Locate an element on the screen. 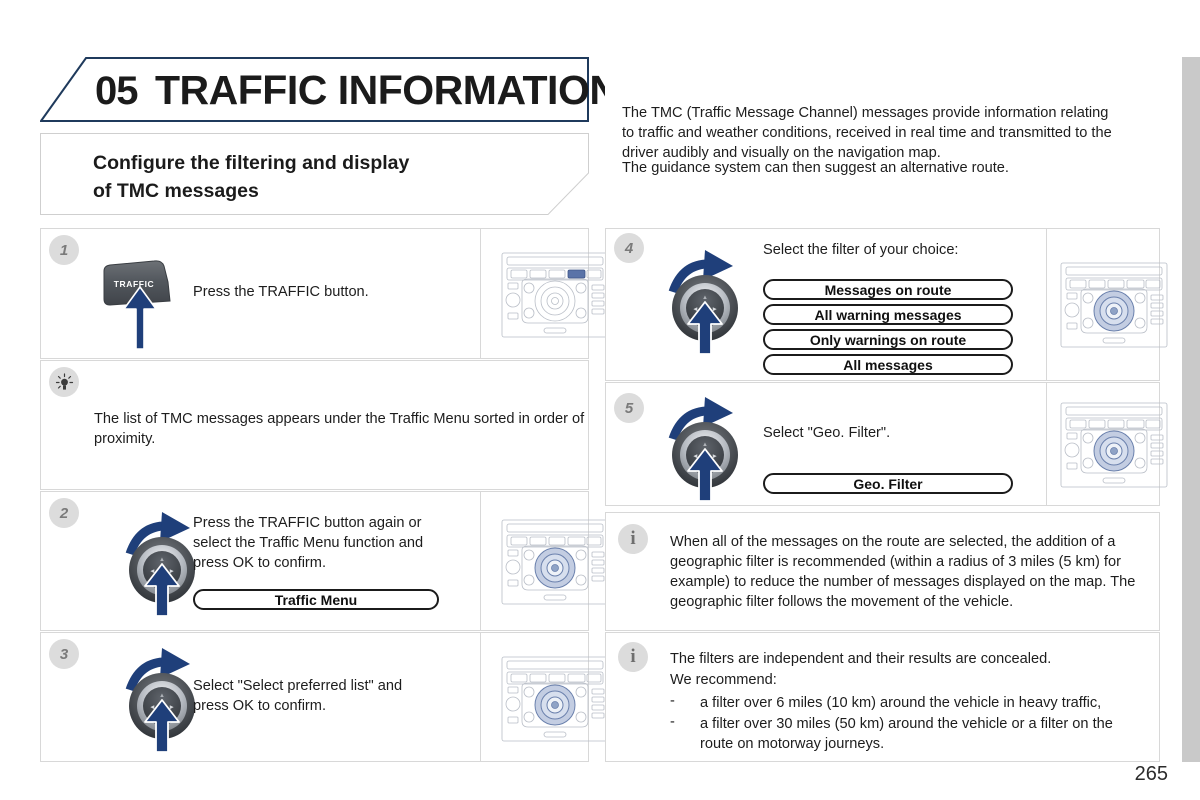 Image resolution: width=1200 pixels, height=800 pixels. section-title-line-2: of TMC messages is located at coordinates (176, 190).